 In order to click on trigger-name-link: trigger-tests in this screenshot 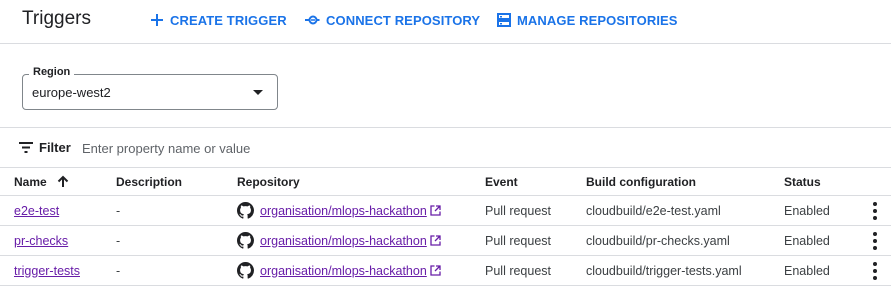, I will do `click(47, 271)`.